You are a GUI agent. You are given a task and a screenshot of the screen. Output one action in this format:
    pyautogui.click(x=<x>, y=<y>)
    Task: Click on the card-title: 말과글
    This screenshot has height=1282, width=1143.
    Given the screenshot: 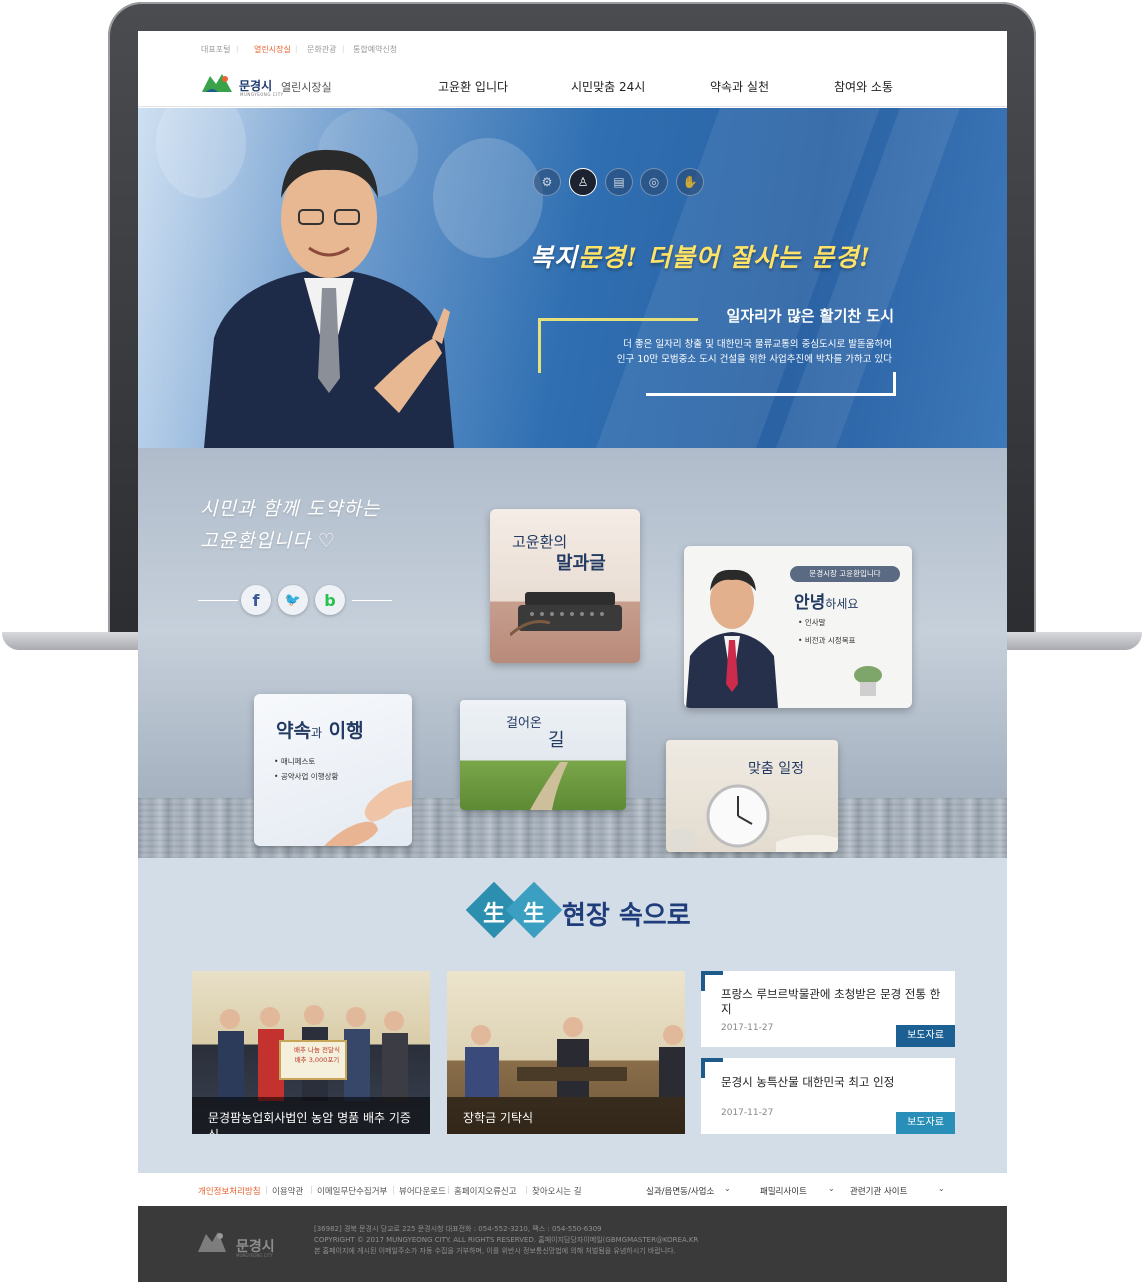 What is the action you would take?
    pyautogui.click(x=581, y=563)
    